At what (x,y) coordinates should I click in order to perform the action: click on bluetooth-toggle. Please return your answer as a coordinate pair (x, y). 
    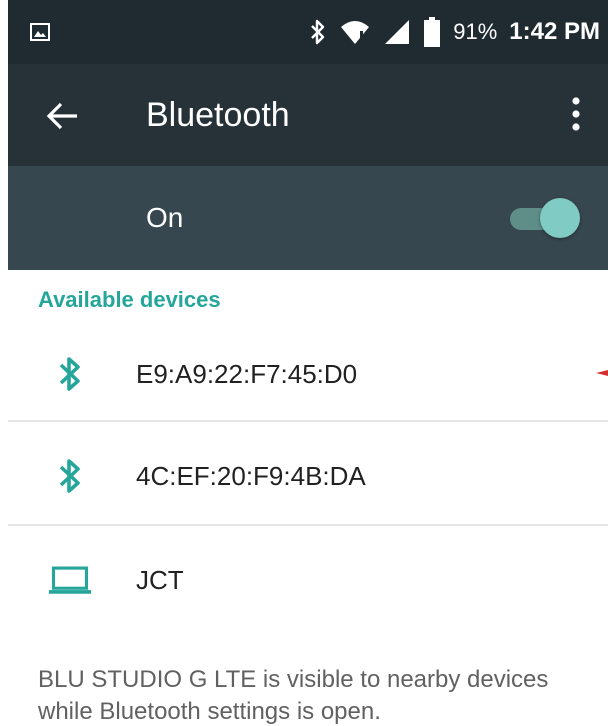
    Looking at the image, I should click on (543, 218).